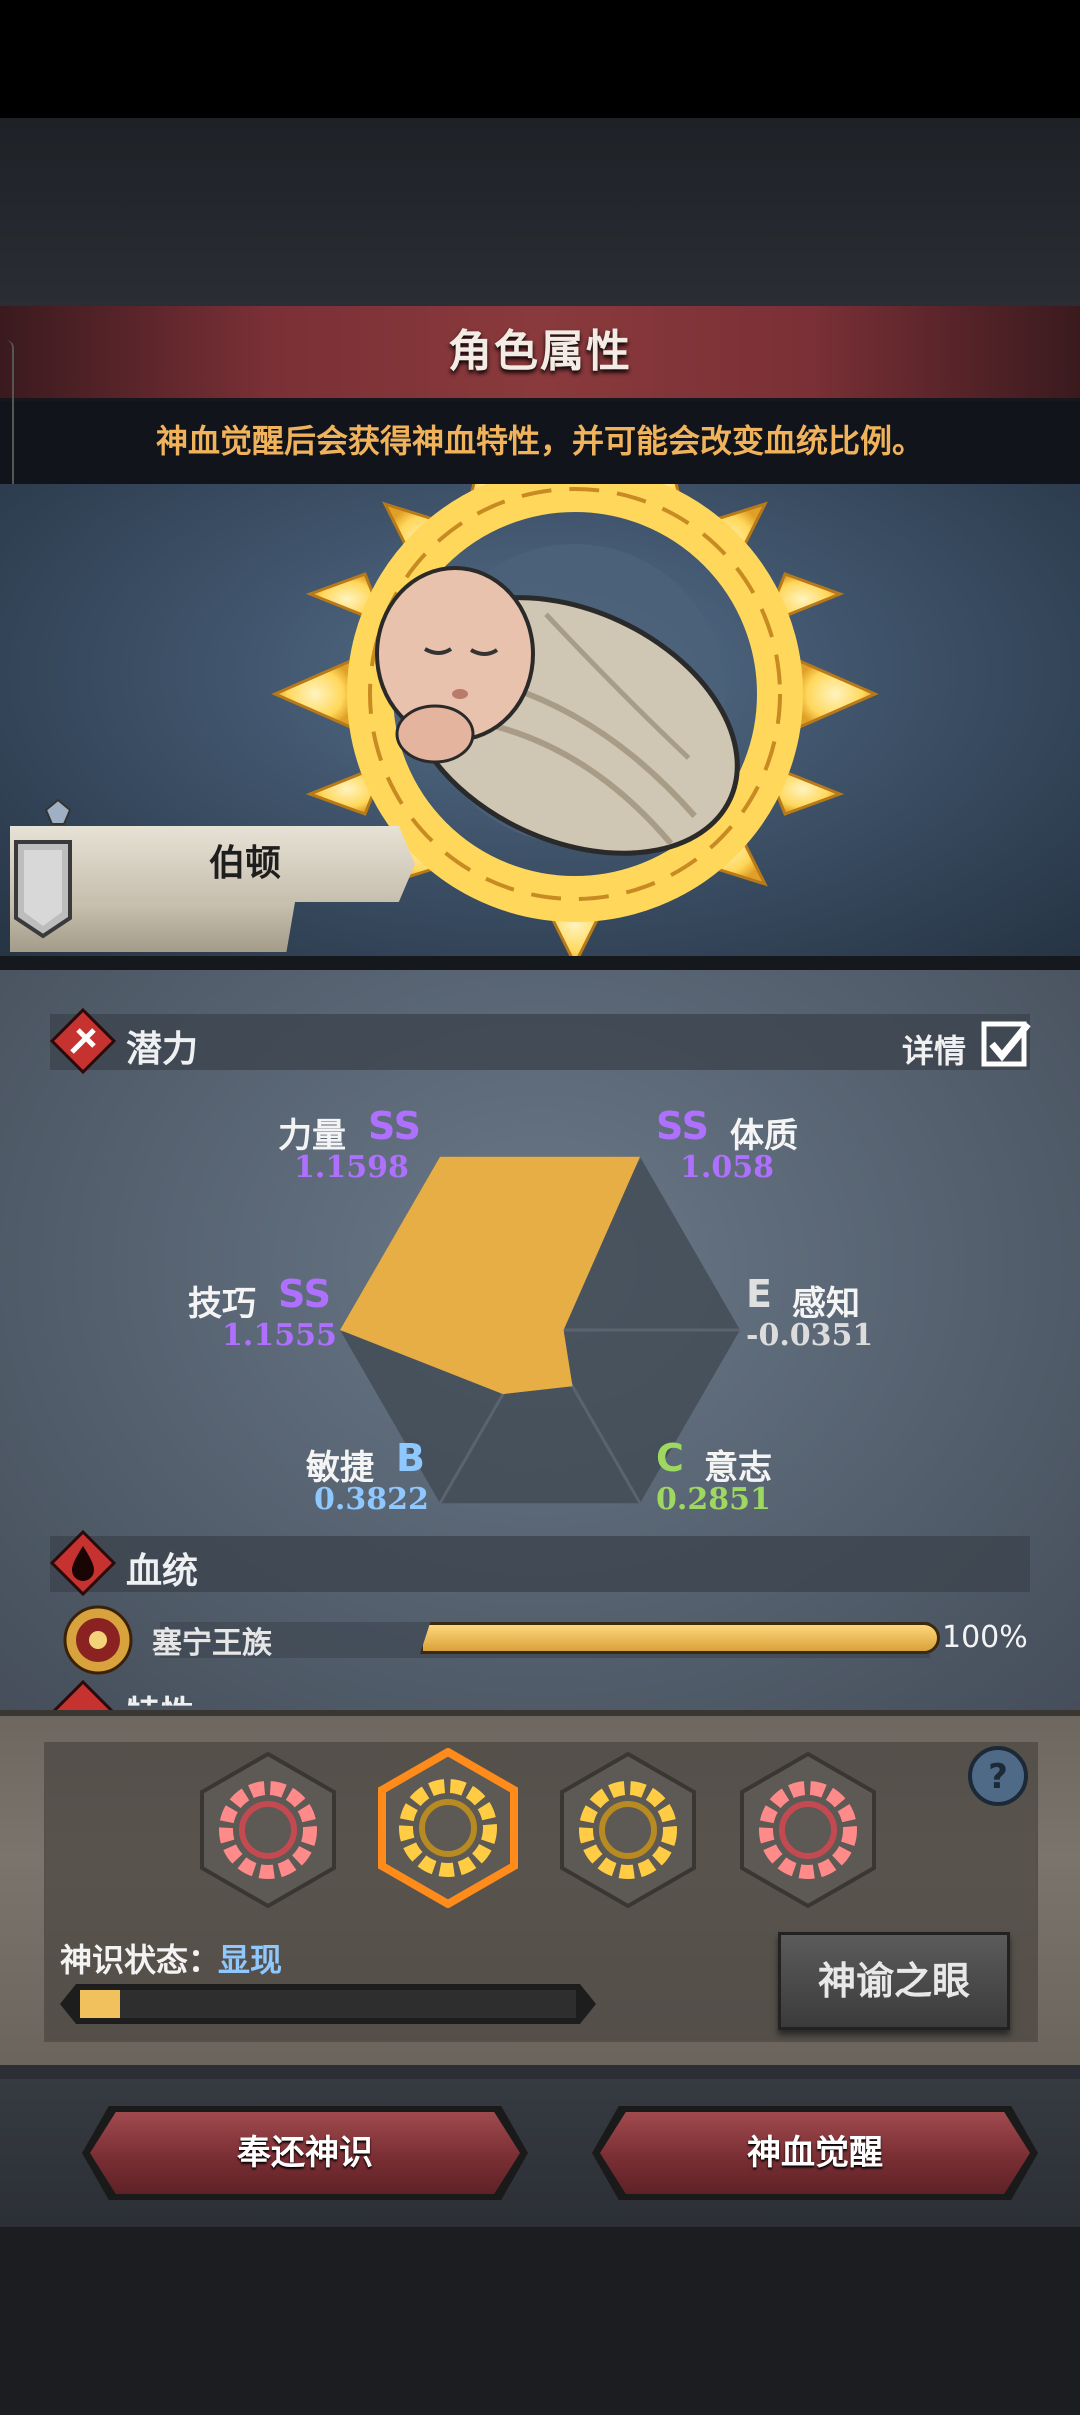 The height and width of the screenshot is (2415, 1080). I want to click on stat-grade-strength: SS, so click(395, 1126).